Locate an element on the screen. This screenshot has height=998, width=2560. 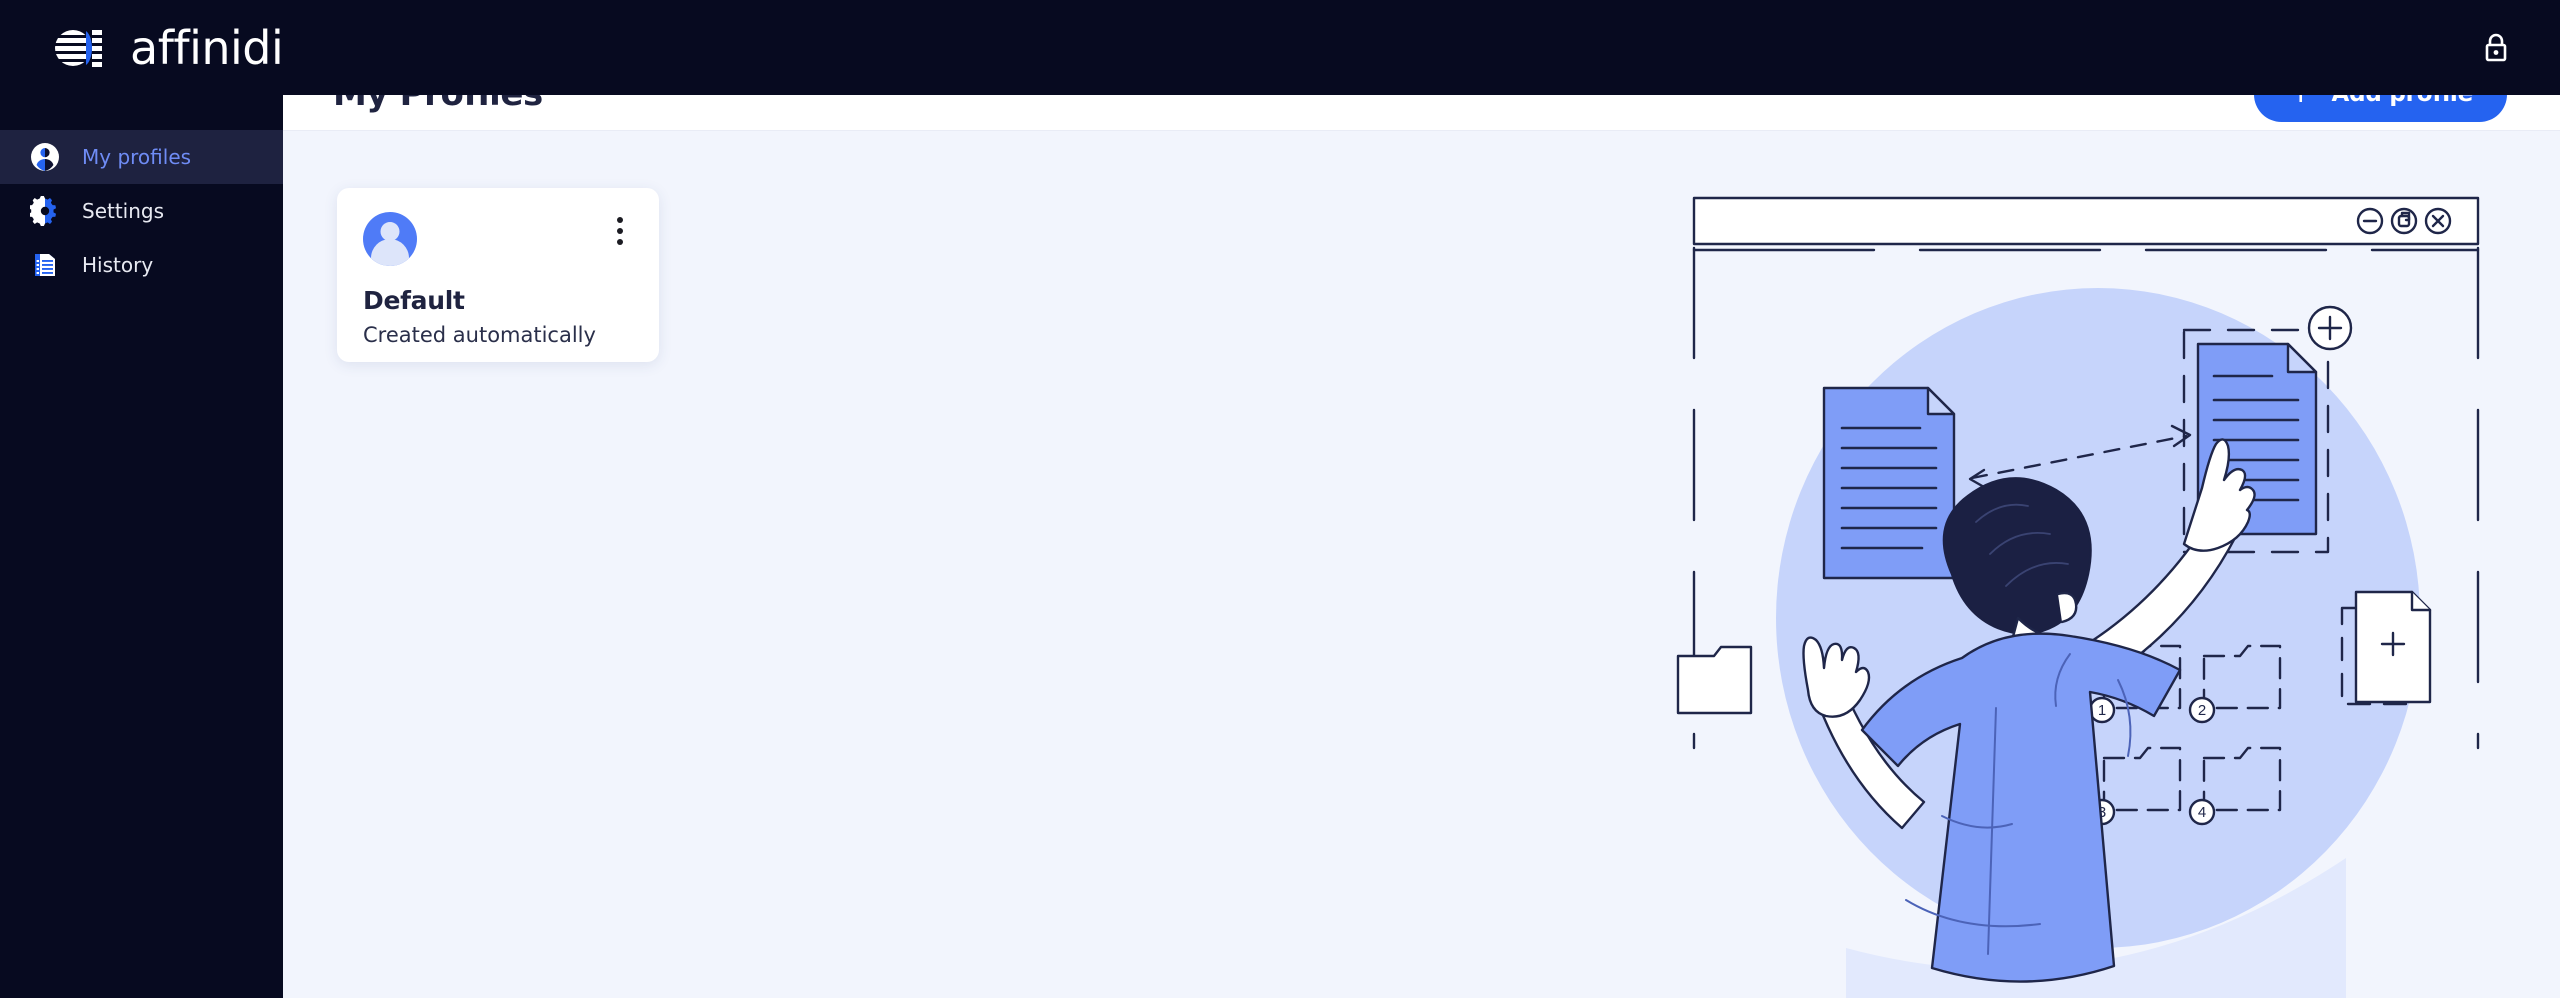
sidebar-item-my-profiles: My profiles is located at coordinates (141, 157).